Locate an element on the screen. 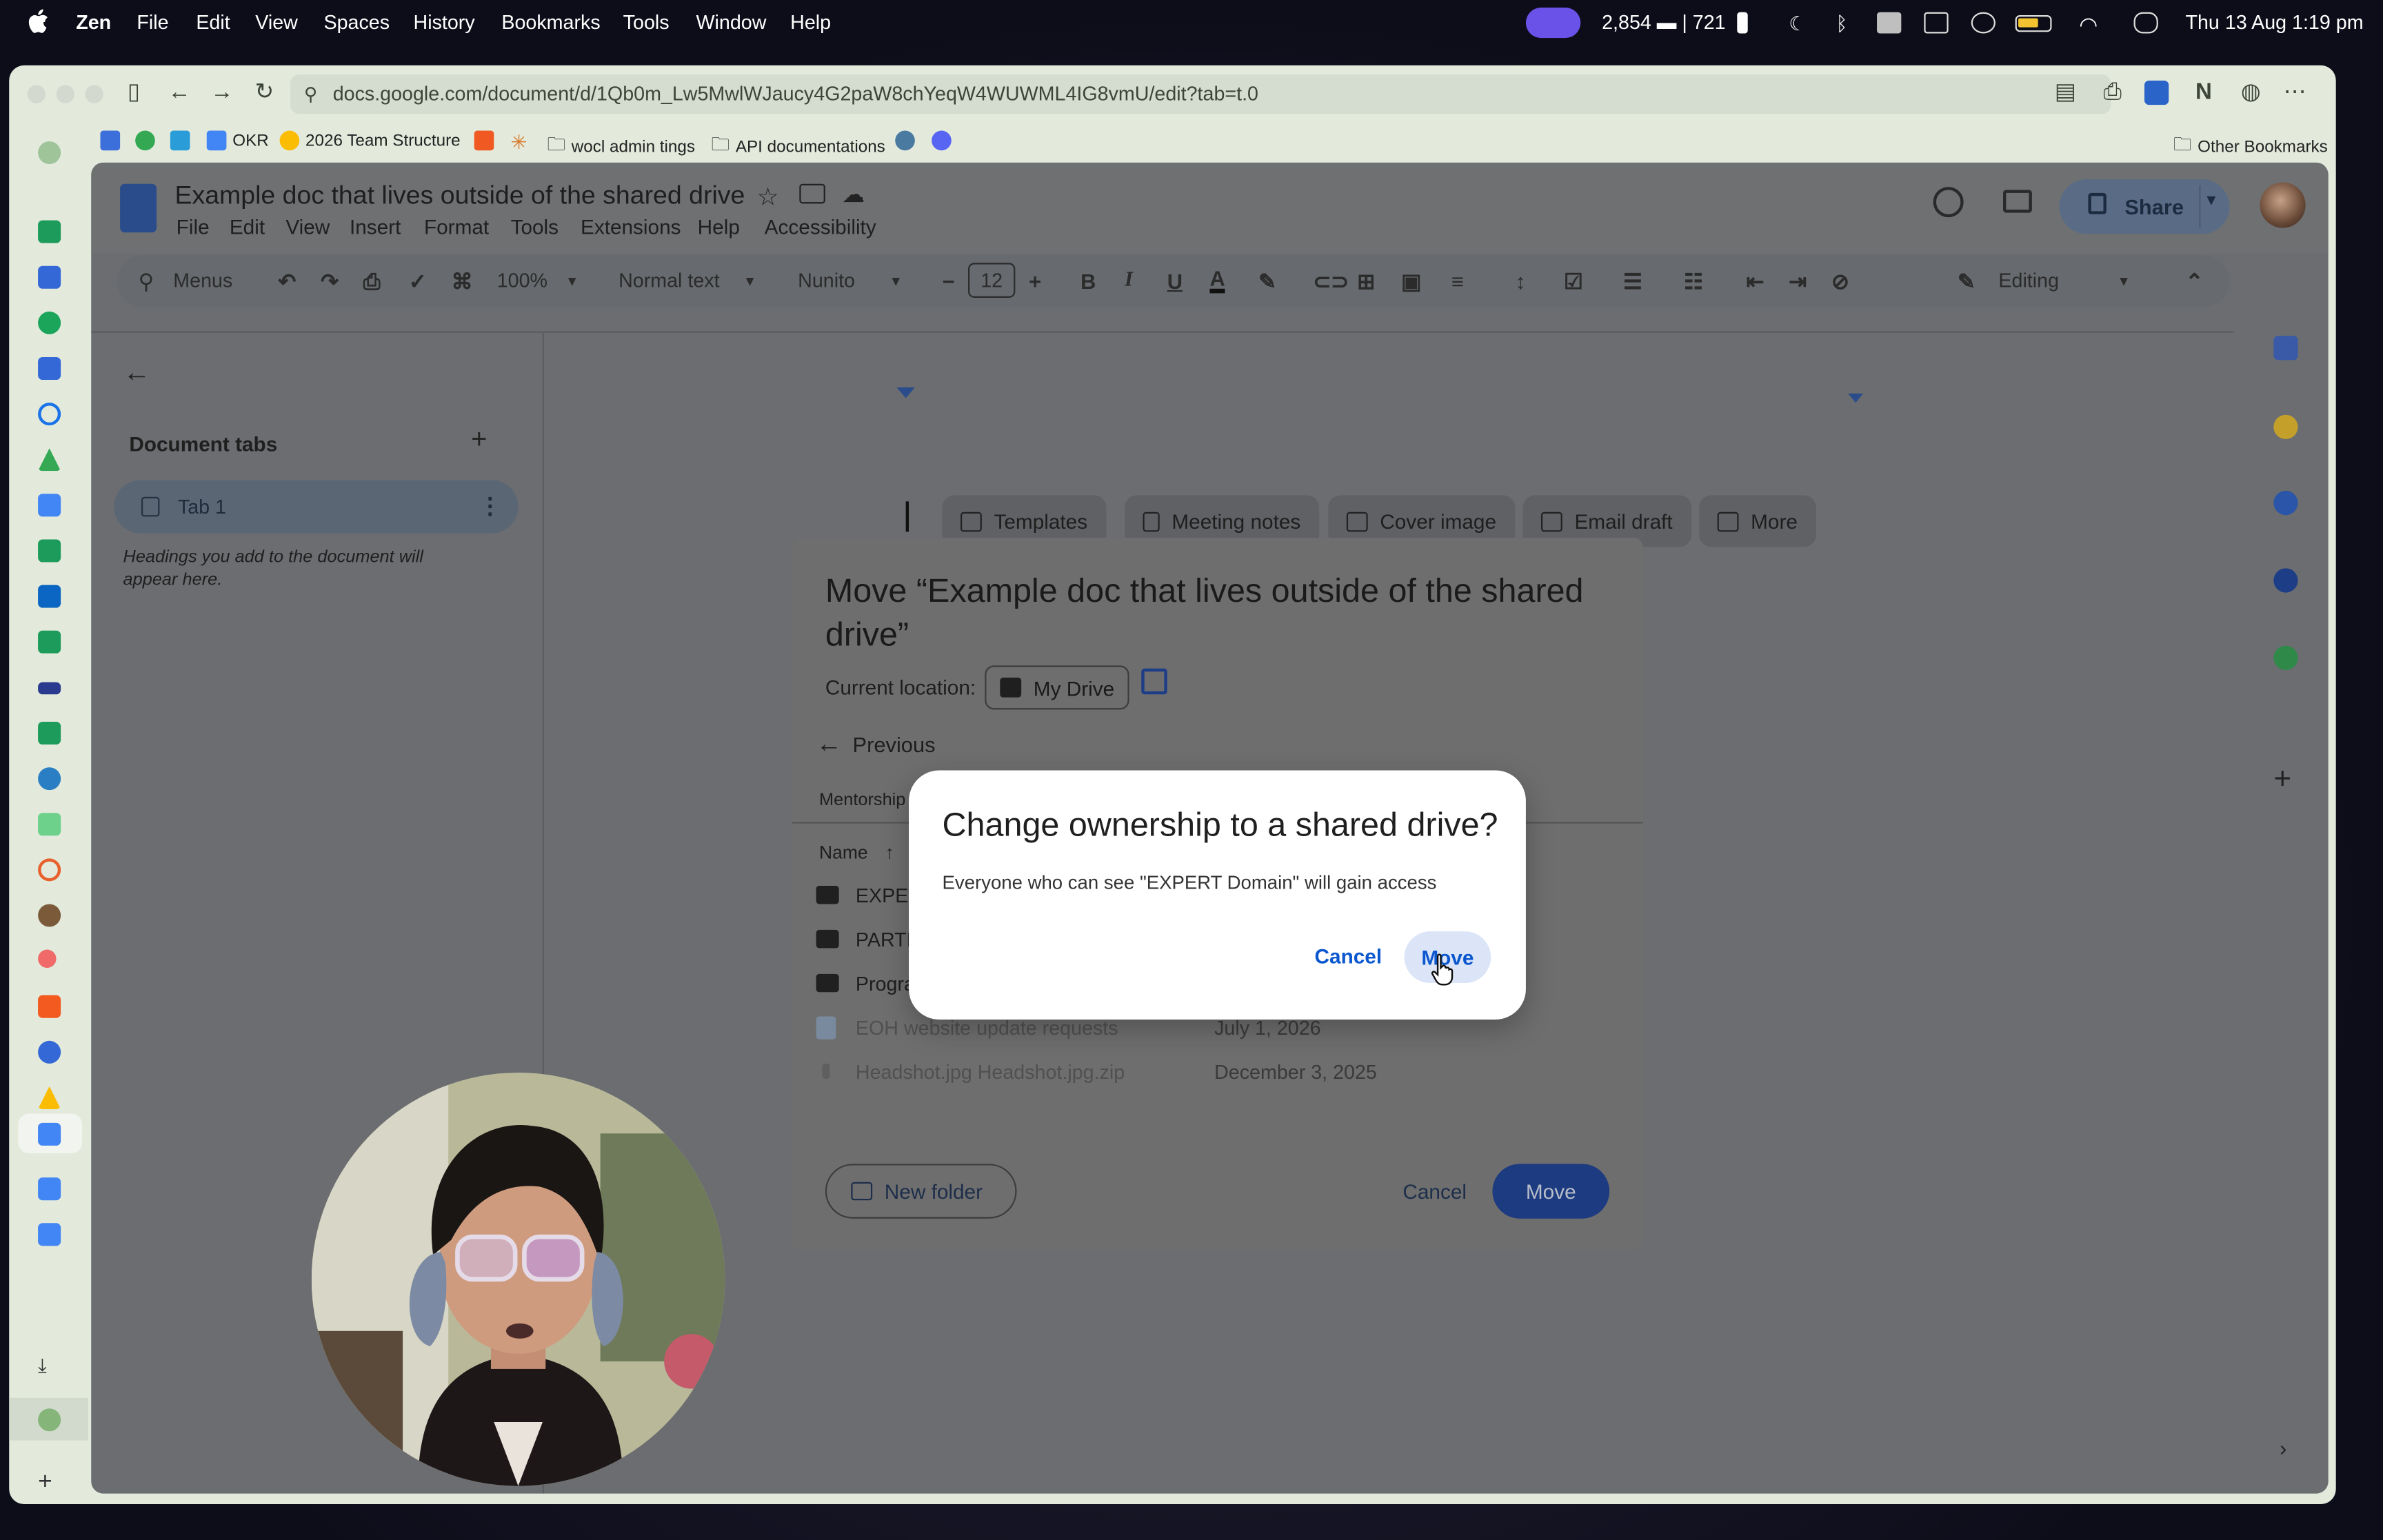 The width and height of the screenshot is (2383, 1540). app-drive-2-icon is located at coordinates (49, 1098).